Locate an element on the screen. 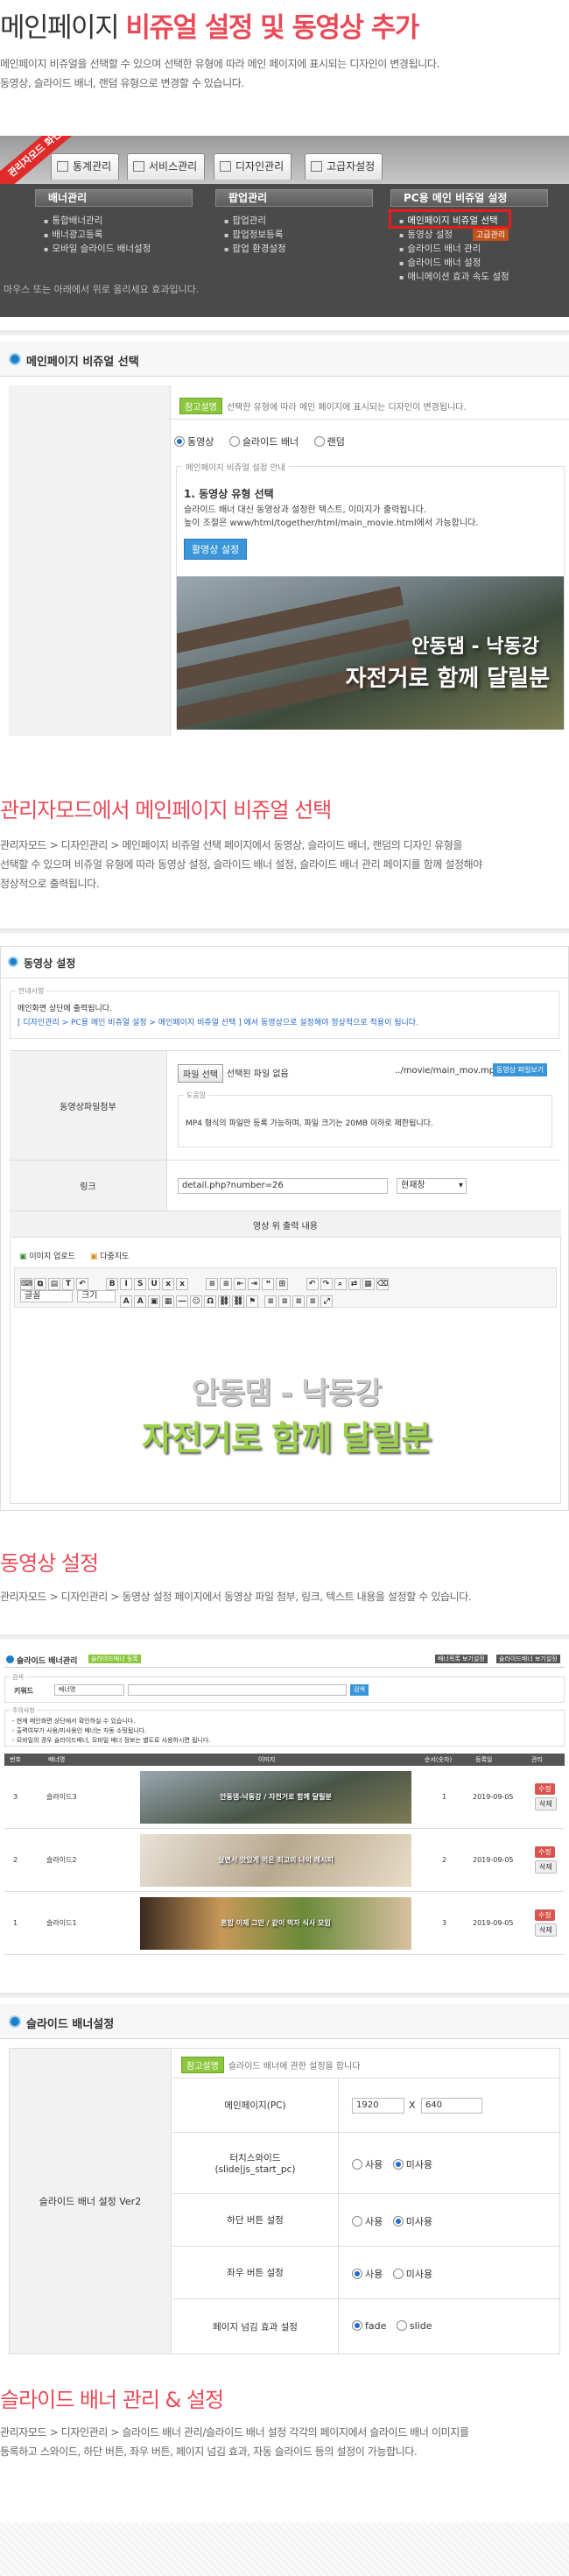  menu-item: 팝업관리 is located at coordinates (245, 220).